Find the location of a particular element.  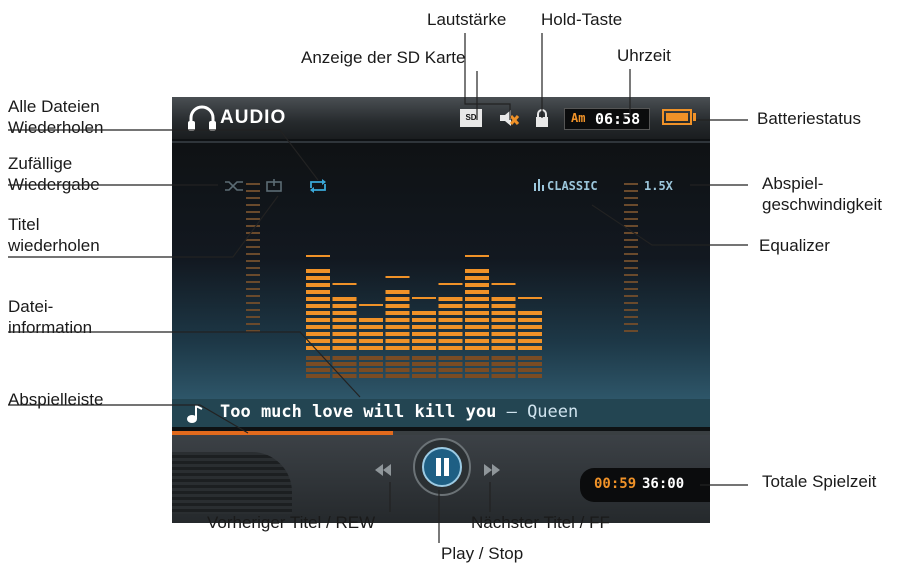

song-name: Too much love will kill you is located at coordinates (358, 412).